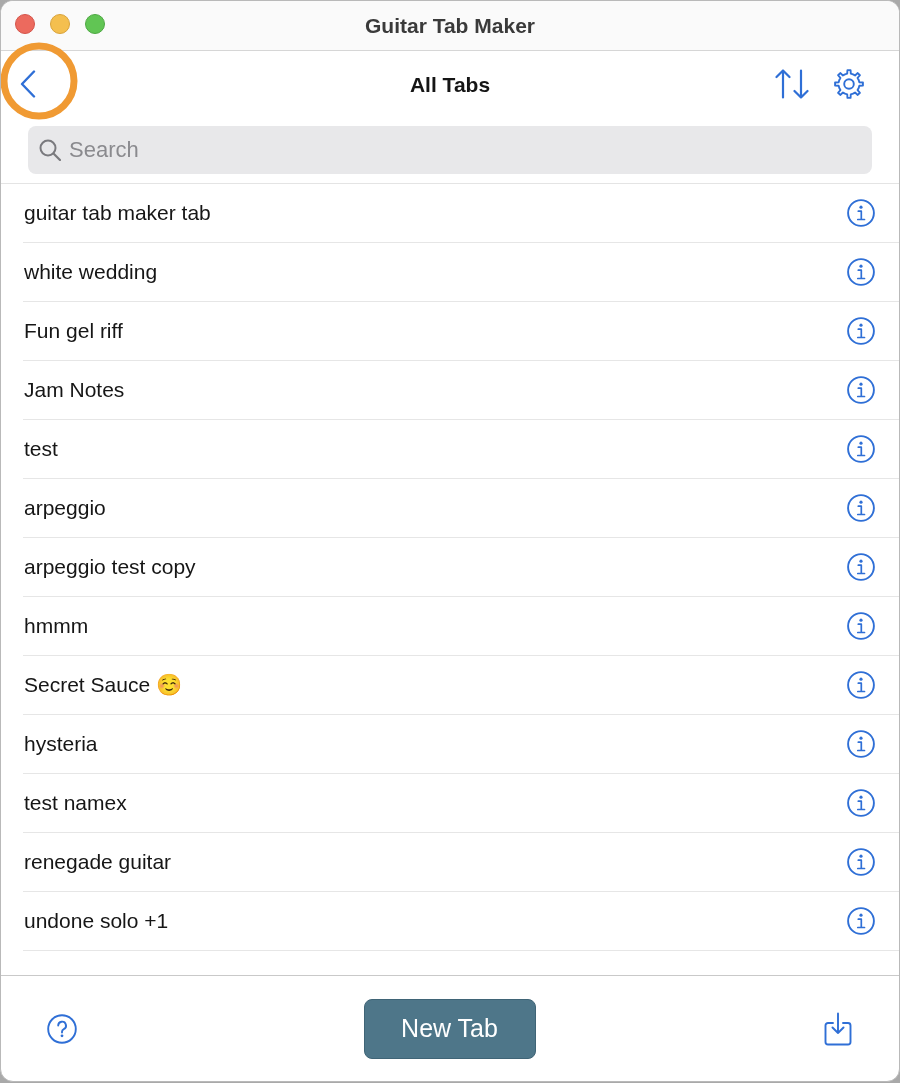 Image resolution: width=900 pixels, height=1083 pixels. I want to click on chevron-left-icon, so click(28, 84).